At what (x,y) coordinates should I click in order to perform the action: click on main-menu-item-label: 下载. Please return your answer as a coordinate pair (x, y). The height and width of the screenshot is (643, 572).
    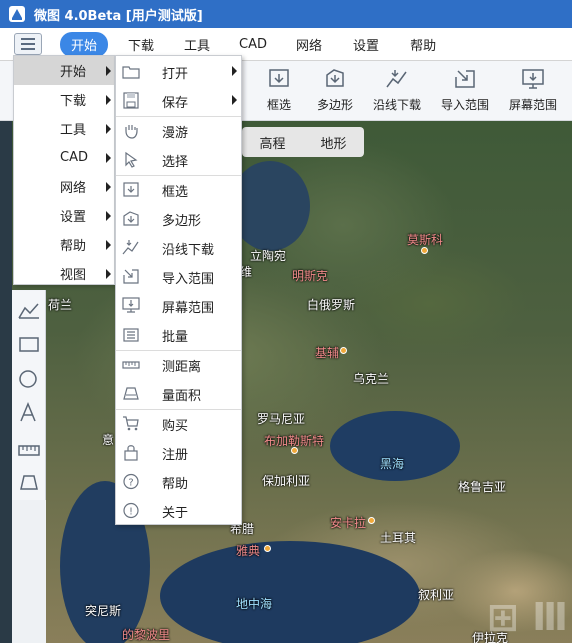
    Looking at the image, I should click on (73, 101).